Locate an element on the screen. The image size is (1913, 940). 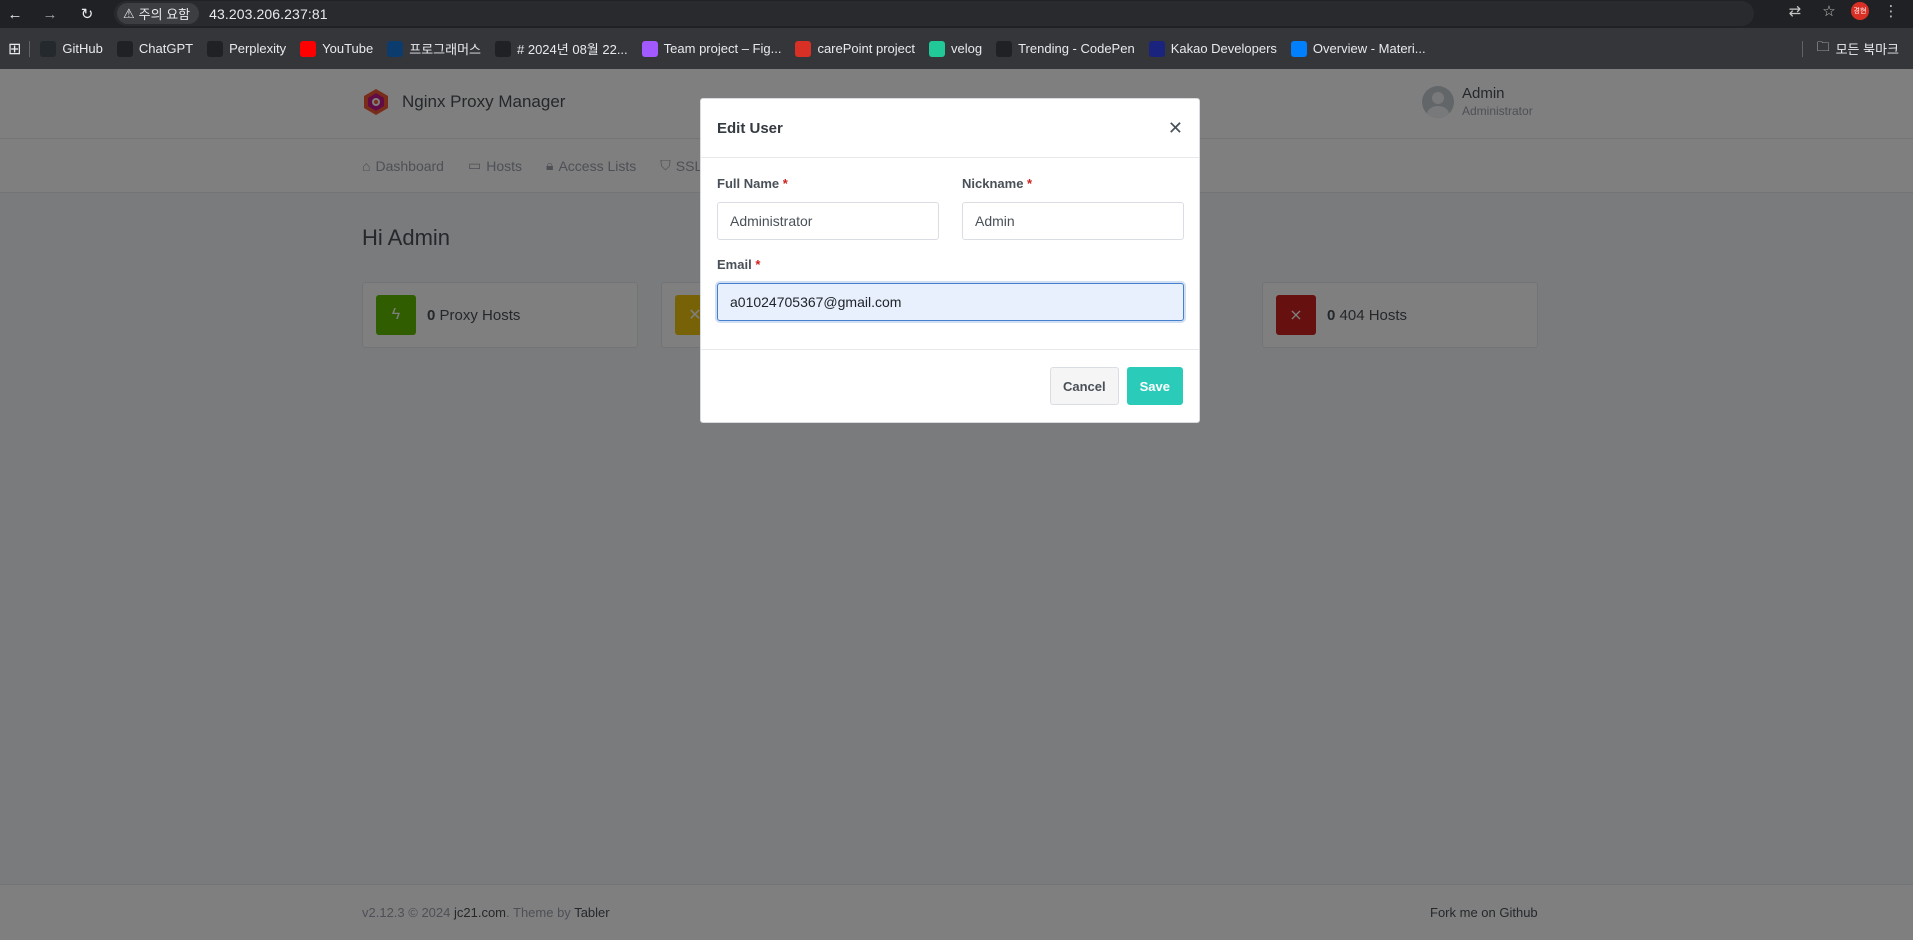
programmers-icon is located at coordinates (395, 48).